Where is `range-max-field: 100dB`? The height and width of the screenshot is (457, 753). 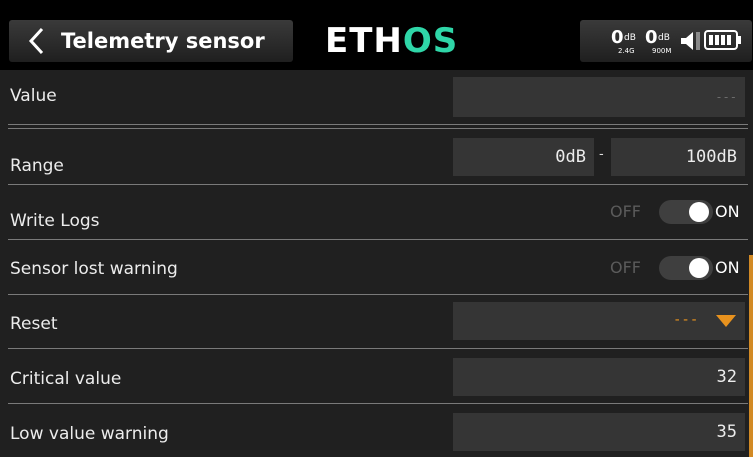
range-max-field: 100dB is located at coordinates (678, 157).